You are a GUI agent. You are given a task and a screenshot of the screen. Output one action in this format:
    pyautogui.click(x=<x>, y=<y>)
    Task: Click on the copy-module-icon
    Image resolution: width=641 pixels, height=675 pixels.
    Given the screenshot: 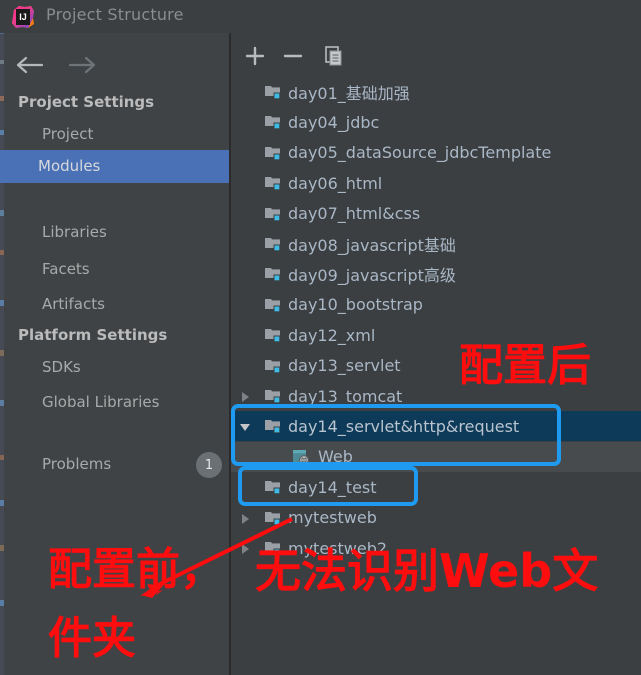 What is the action you would take?
    pyautogui.click(x=333, y=56)
    